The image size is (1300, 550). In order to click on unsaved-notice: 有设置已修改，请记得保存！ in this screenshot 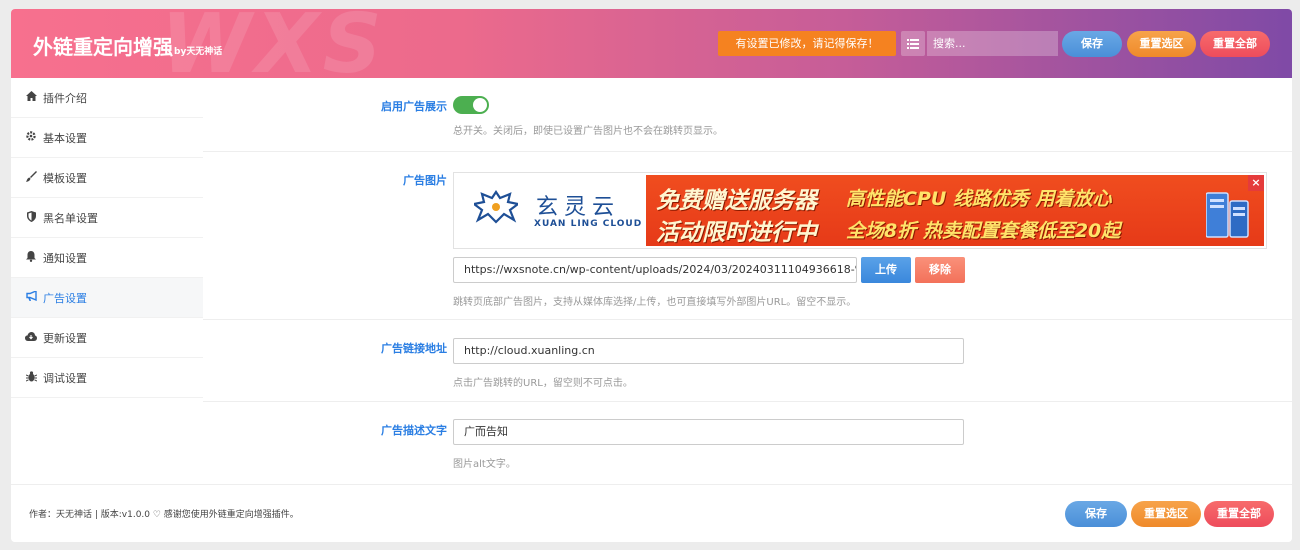, I will do `click(807, 43)`.